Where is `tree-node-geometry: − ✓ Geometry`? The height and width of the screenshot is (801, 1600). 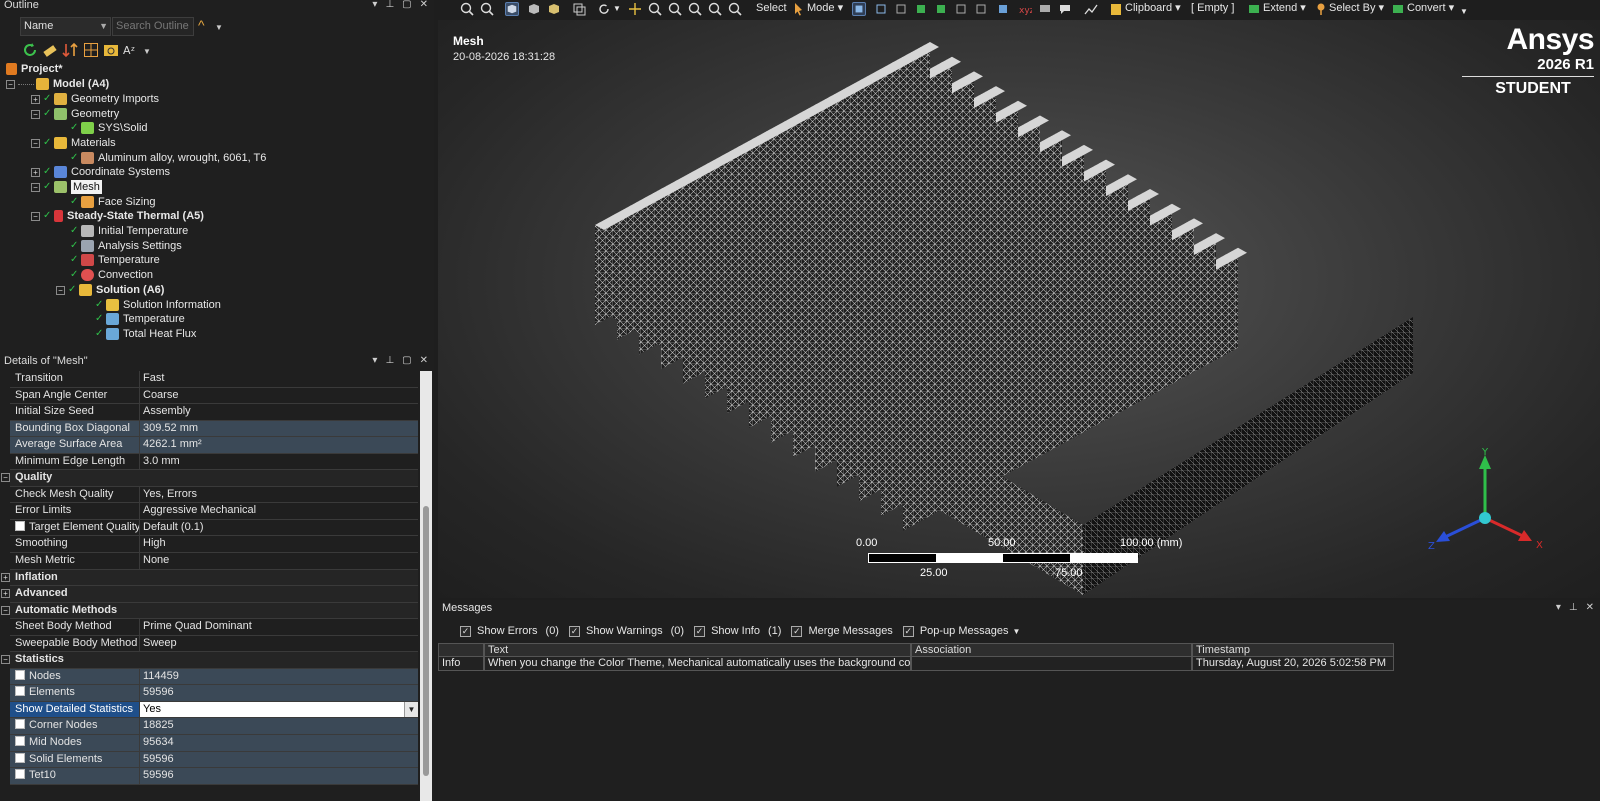
tree-node-geometry: − ✓ Geometry is located at coordinates (75, 114).